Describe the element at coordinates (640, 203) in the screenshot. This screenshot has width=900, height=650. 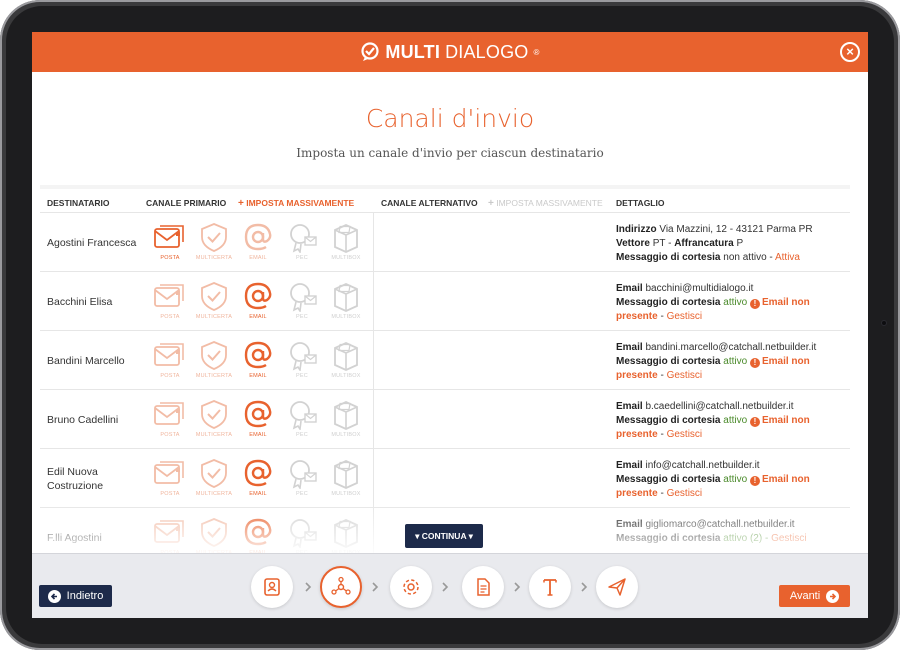
I see `col-detail: DETTAGLIO` at that location.